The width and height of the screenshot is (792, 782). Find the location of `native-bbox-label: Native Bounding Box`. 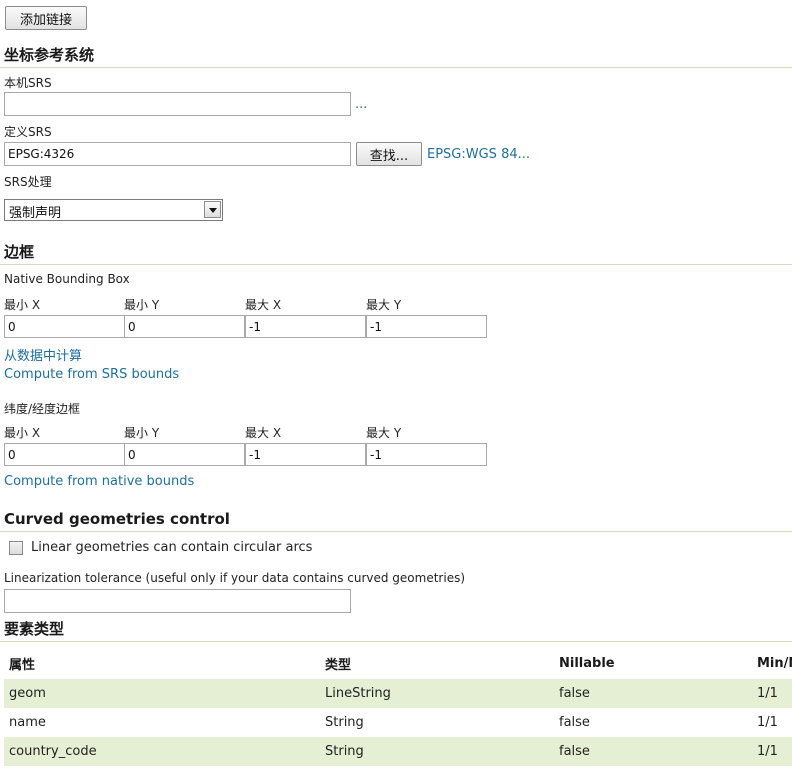

native-bbox-label: Native Bounding Box is located at coordinates (67, 279).